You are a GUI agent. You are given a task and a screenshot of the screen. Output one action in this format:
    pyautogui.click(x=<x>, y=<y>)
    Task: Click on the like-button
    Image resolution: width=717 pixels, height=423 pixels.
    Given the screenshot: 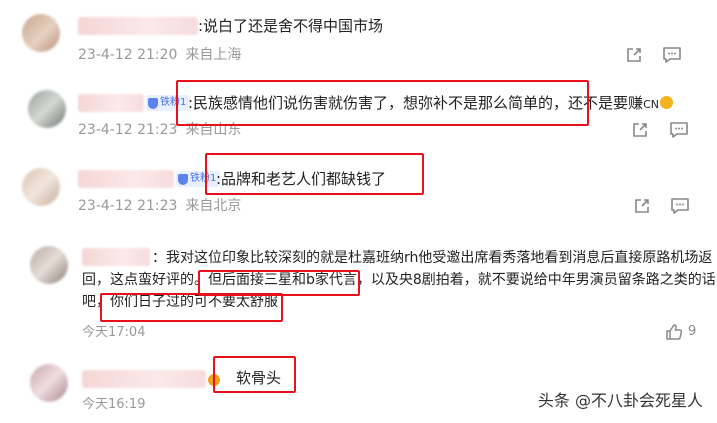 What is the action you would take?
    pyautogui.click(x=674, y=332)
    